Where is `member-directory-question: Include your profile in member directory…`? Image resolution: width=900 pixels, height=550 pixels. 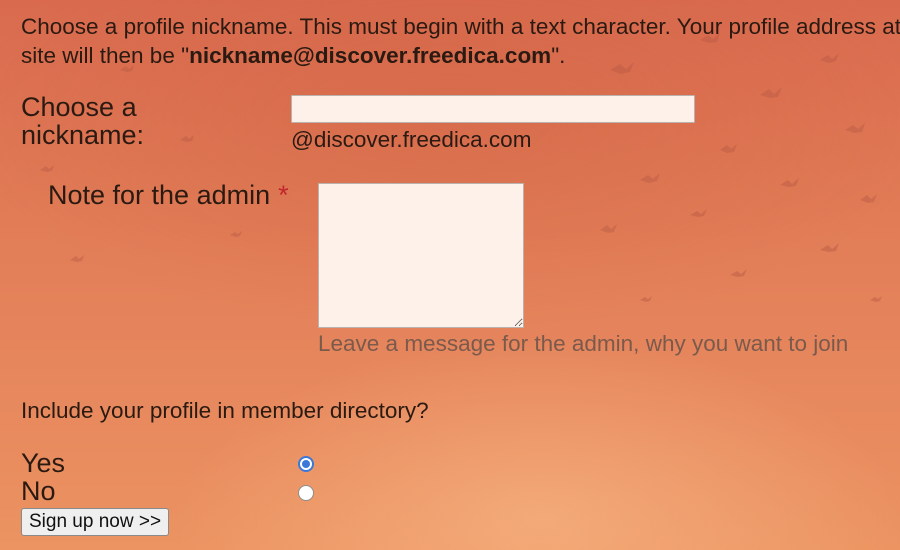 member-directory-question: Include your profile in member directory… is located at coordinates (225, 410).